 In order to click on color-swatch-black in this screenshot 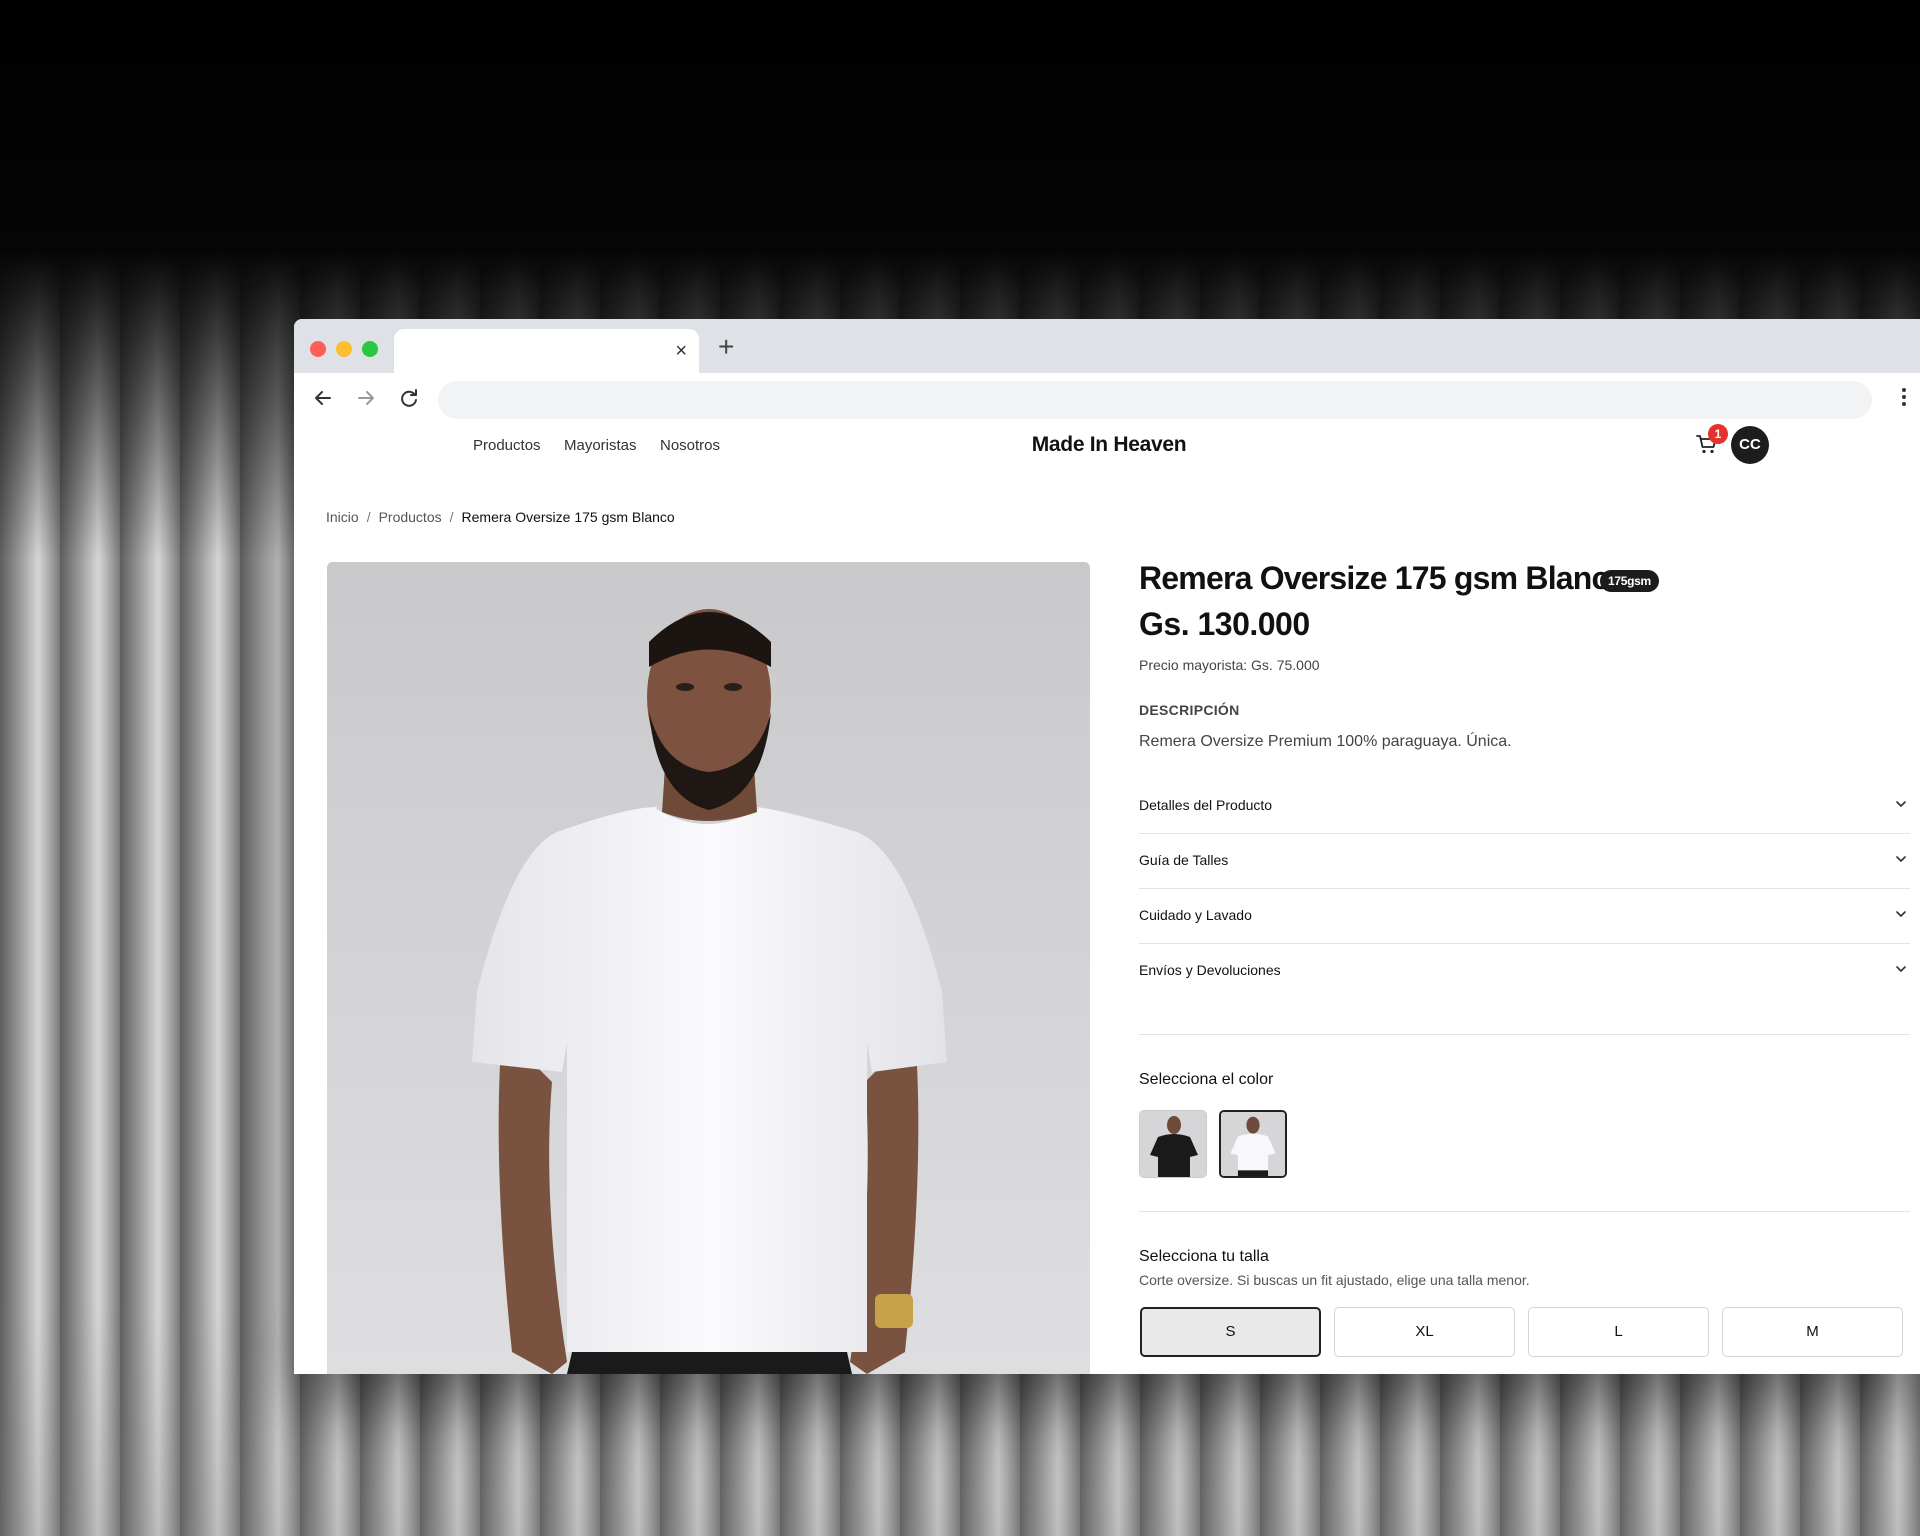, I will do `click(1173, 1144)`.